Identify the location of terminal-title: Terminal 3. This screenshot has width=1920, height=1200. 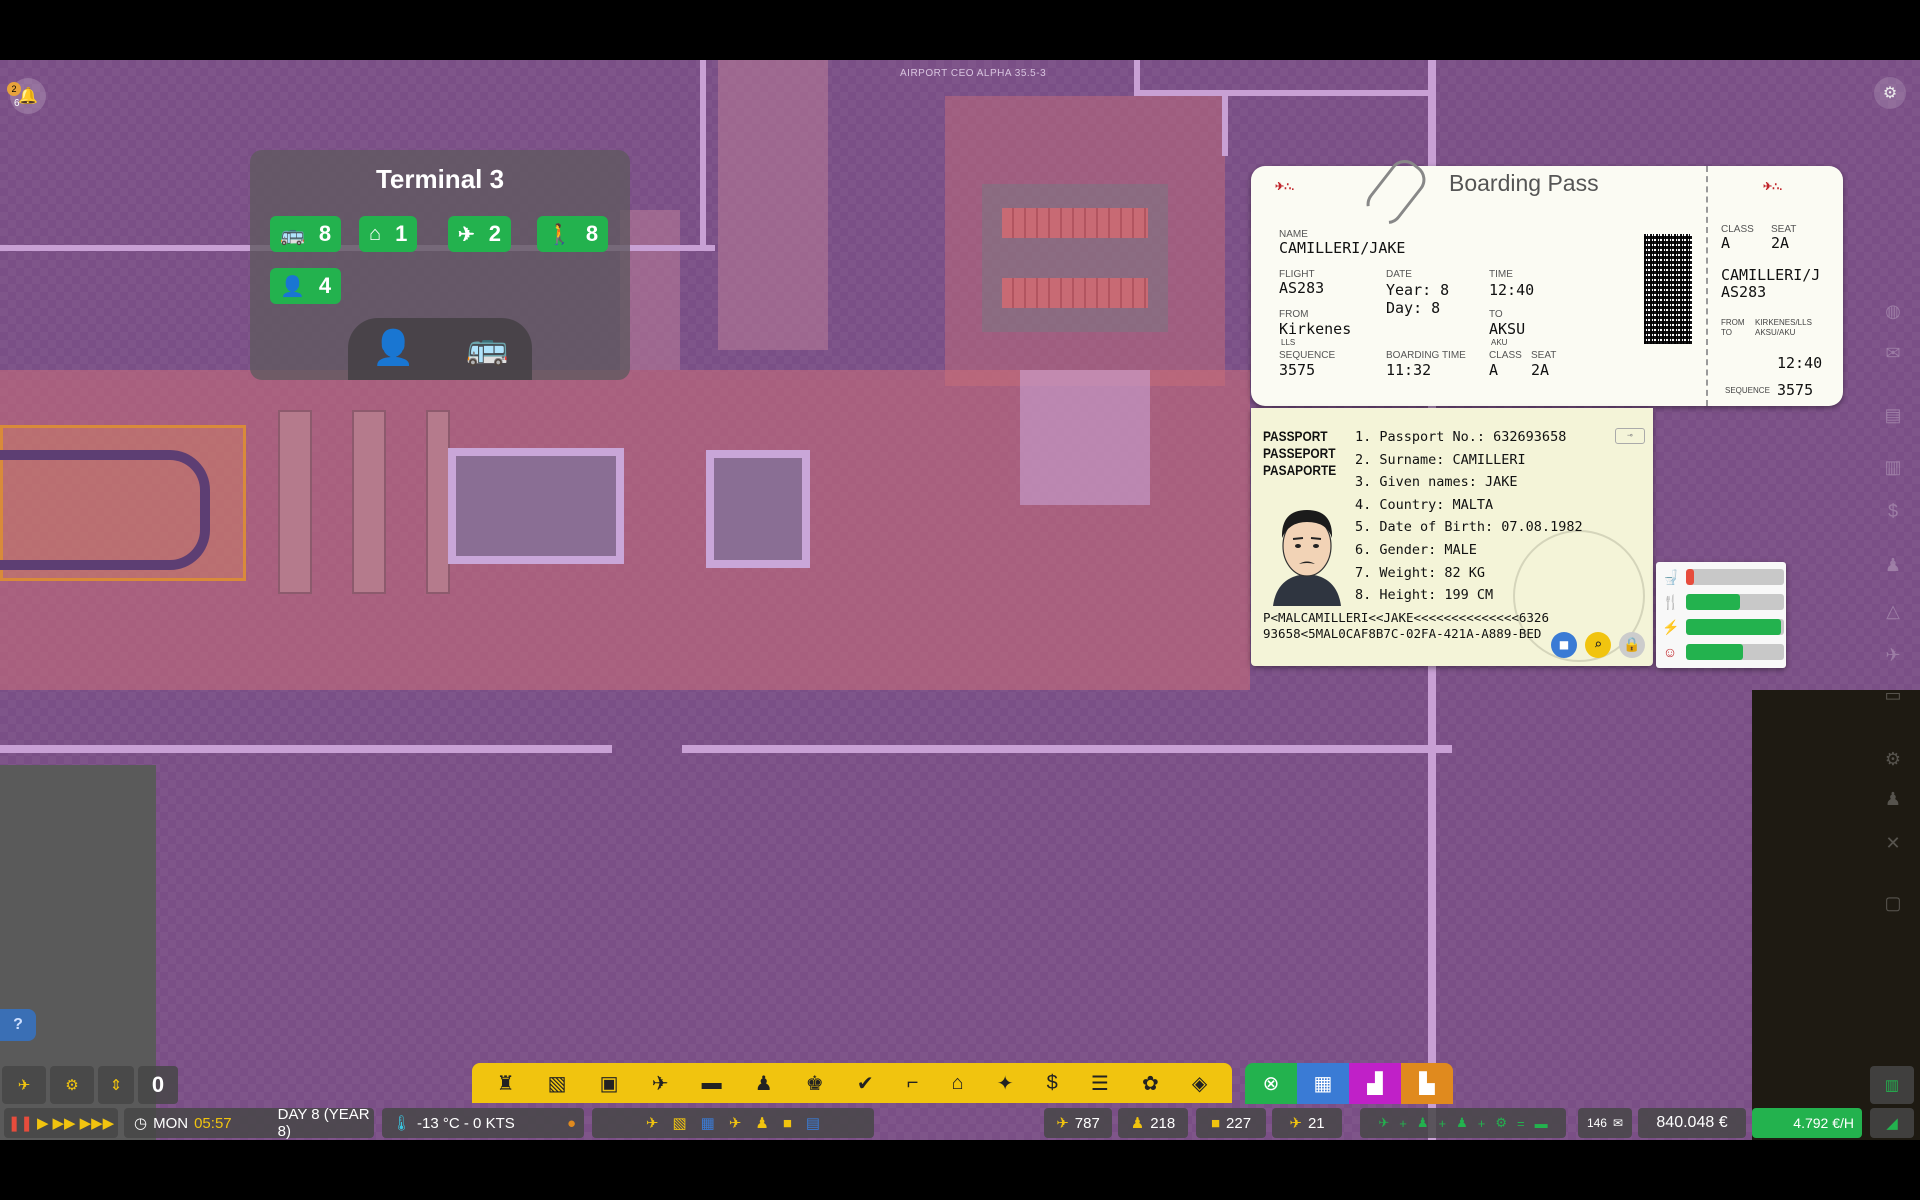
(440, 179).